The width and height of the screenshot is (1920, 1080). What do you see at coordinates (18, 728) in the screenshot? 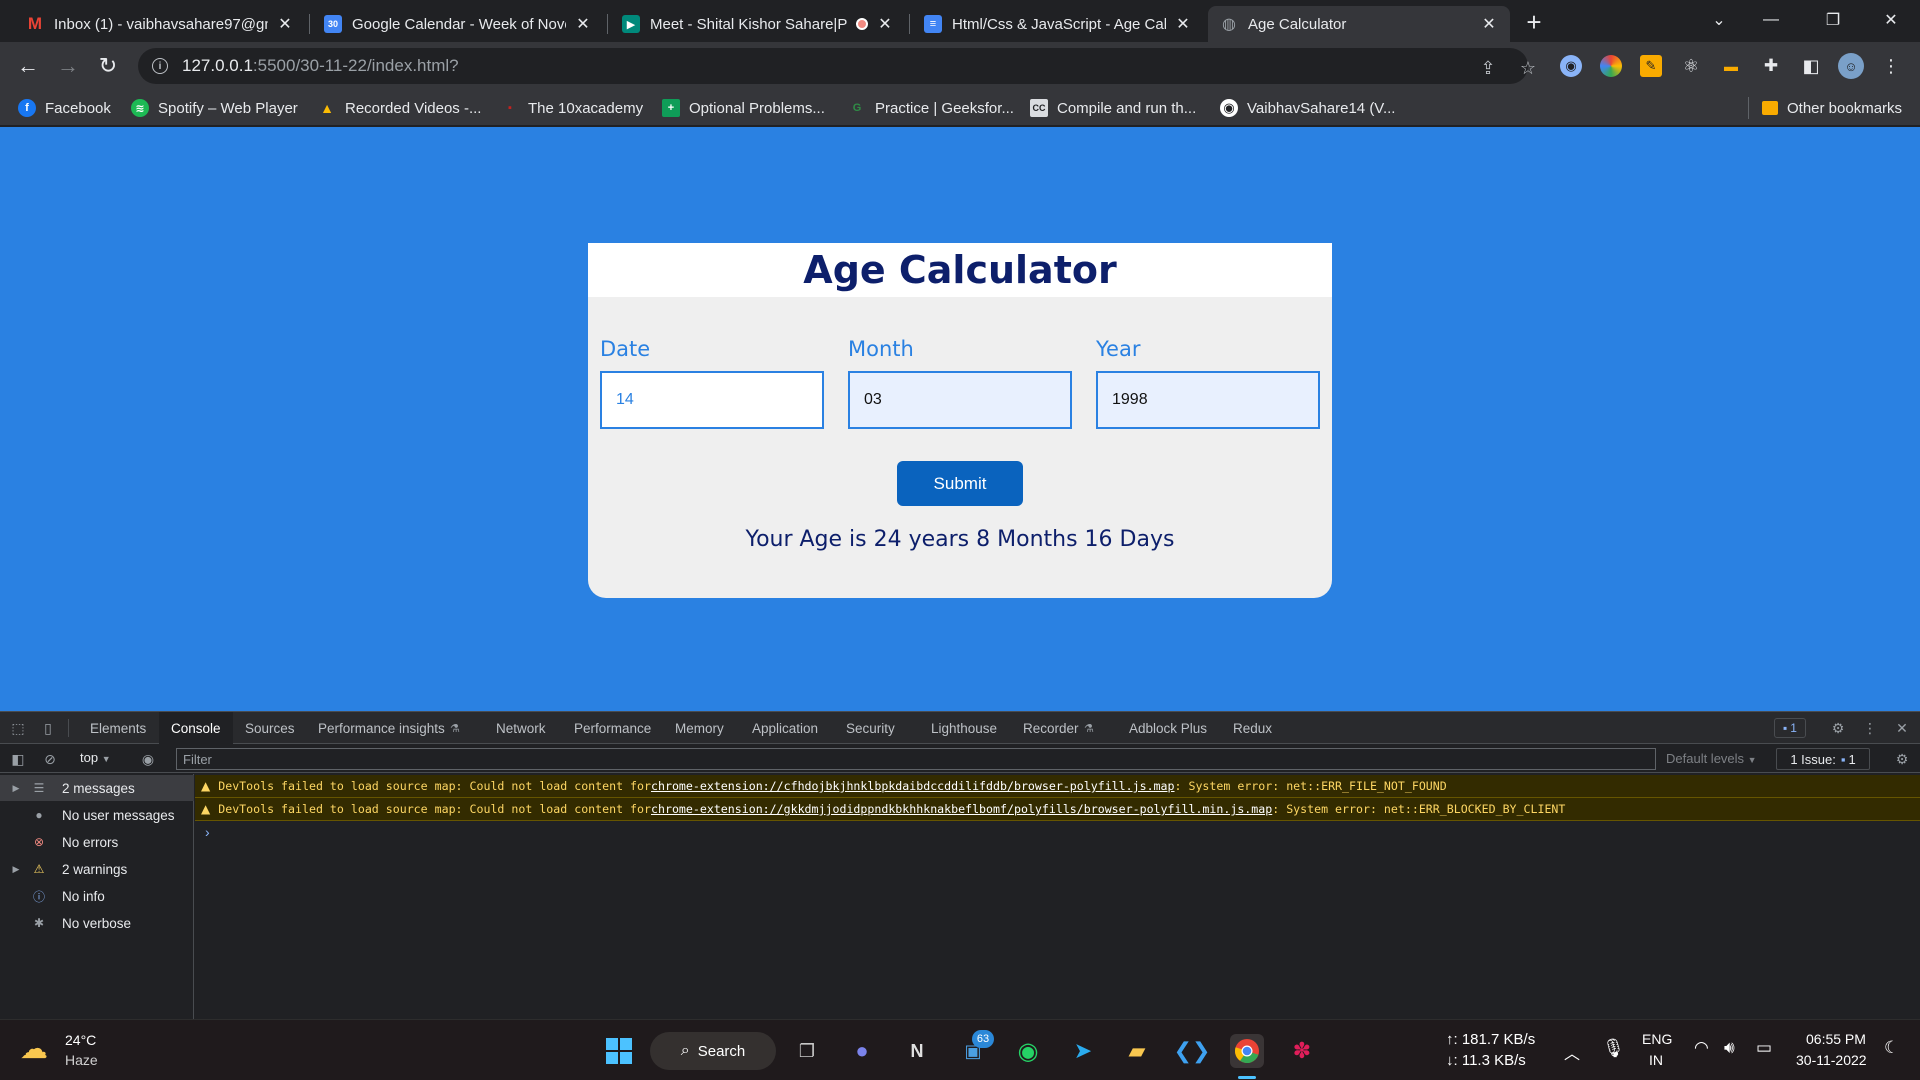
I see `inspect-element-icon: ⬚` at bounding box center [18, 728].